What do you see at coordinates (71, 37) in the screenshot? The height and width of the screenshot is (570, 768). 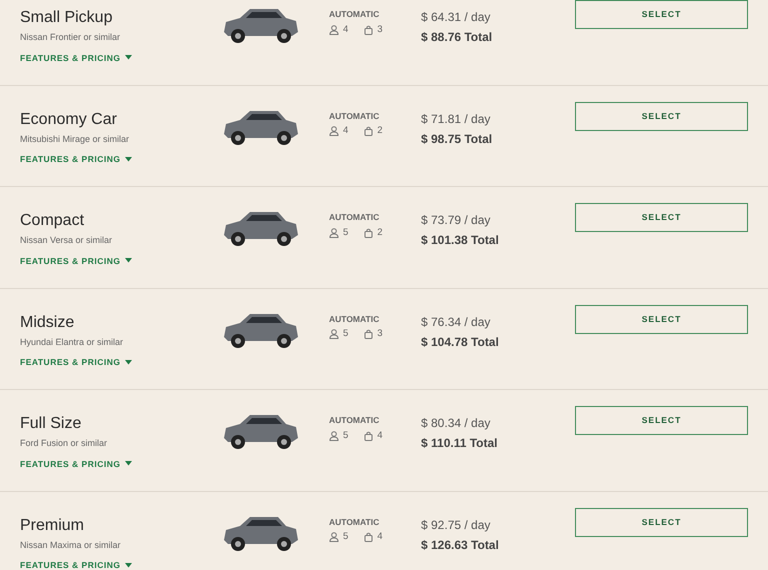 I see `vehicle-model: Nissan Frontier or similar` at bounding box center [71, 37].